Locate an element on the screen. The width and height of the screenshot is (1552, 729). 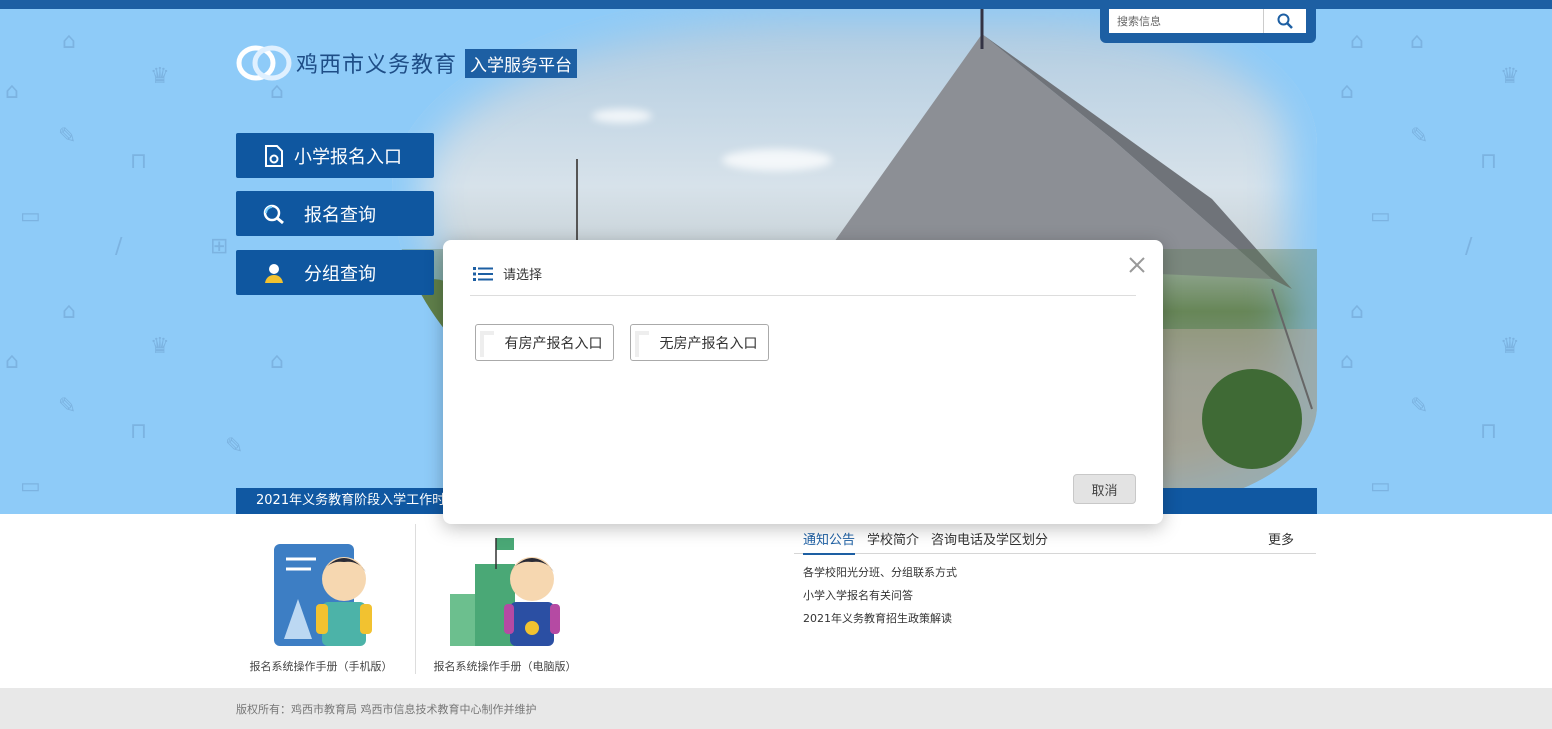
mobile-manual-caption: 报名系统操作手册（手机版） is located at coordinates (321, 666).